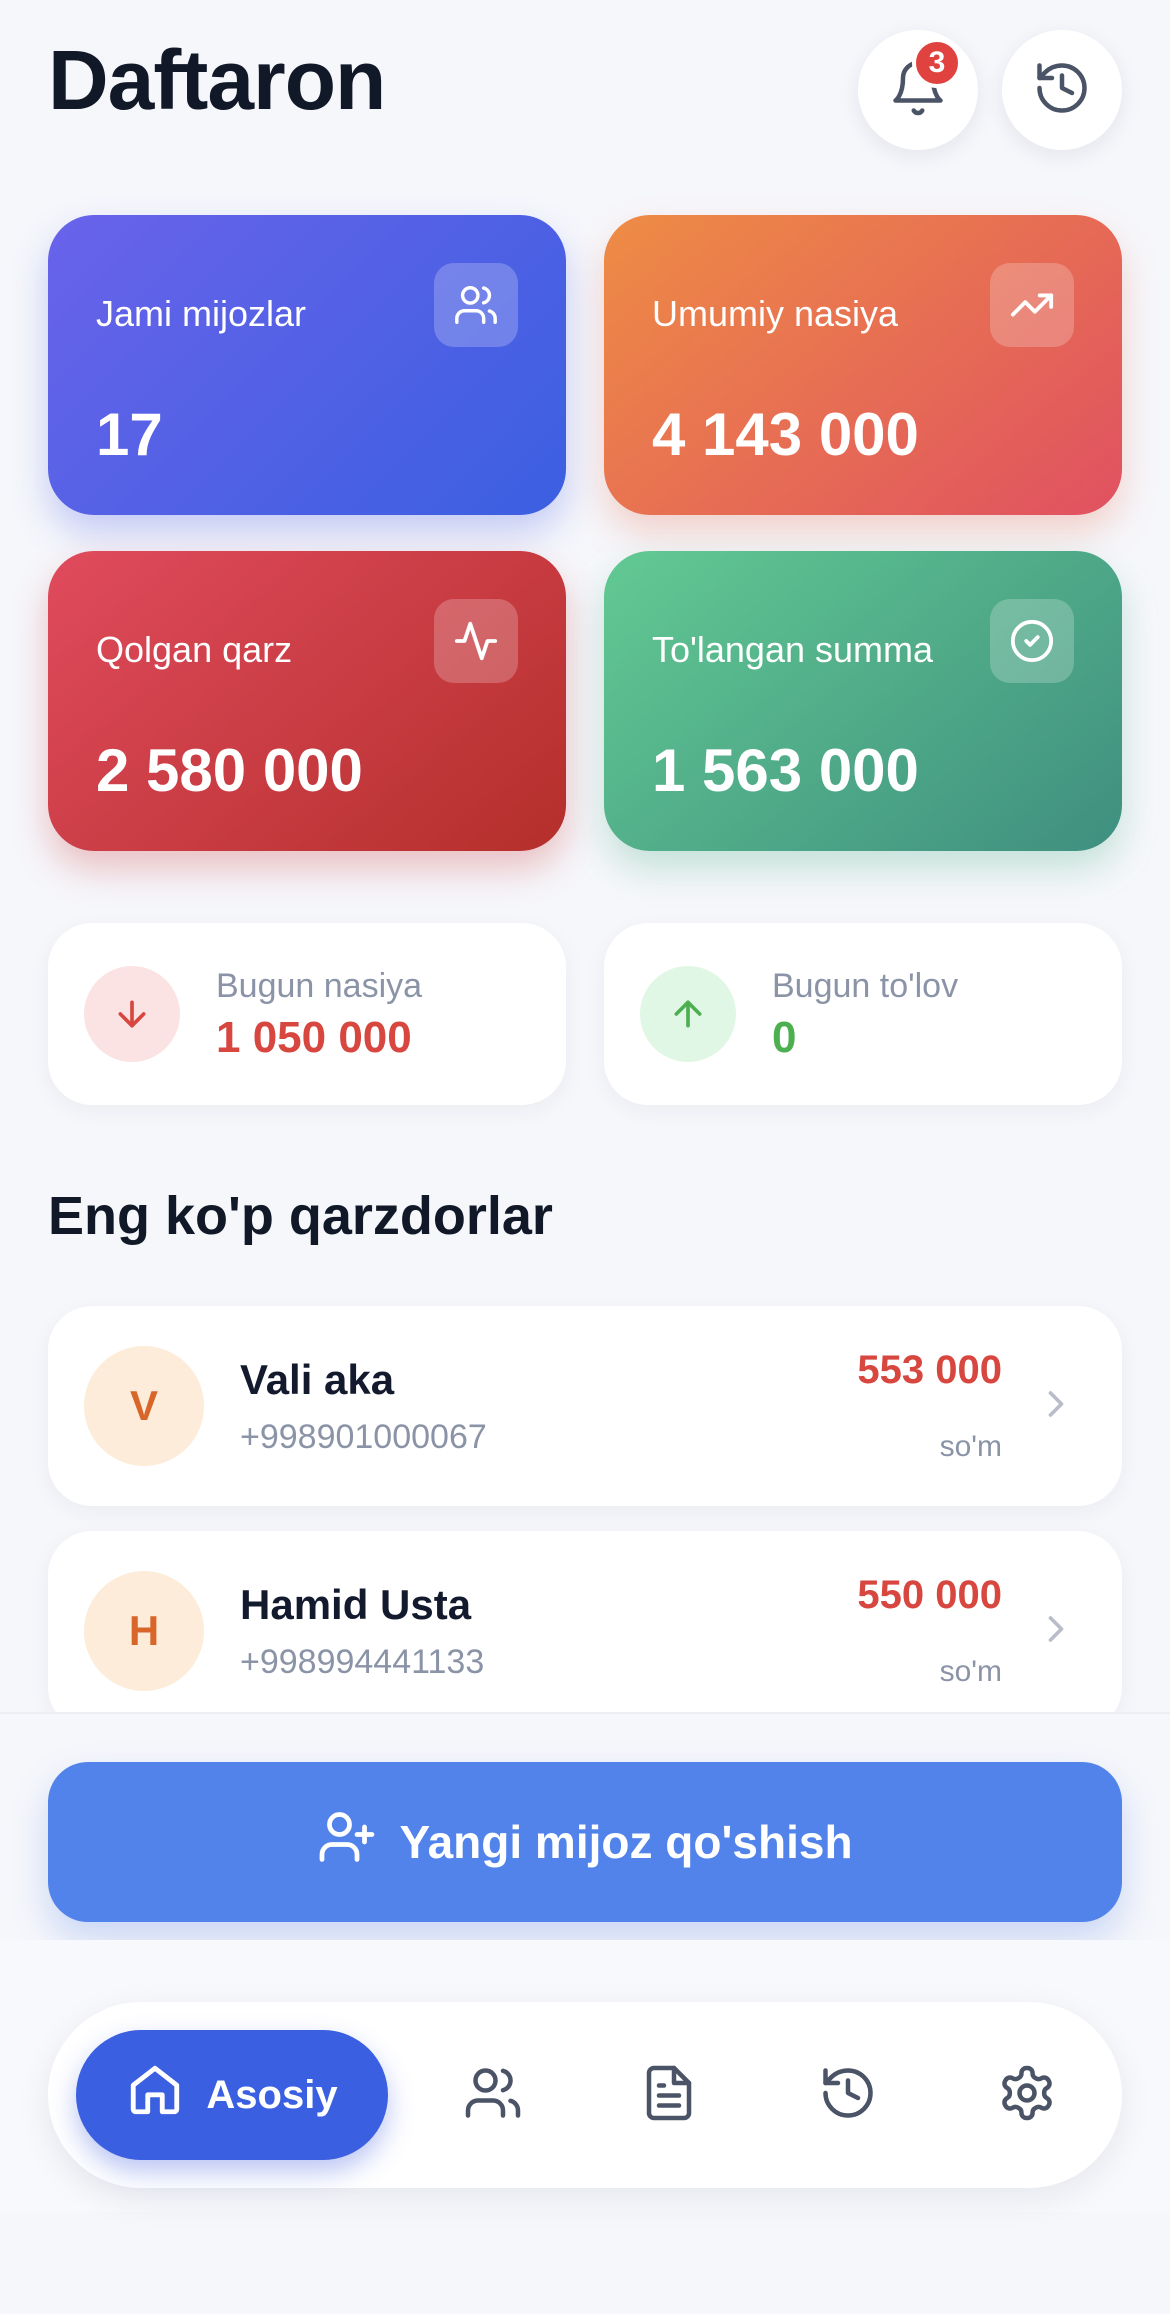  I want to click on settings-icon, so click(1027, 2095).